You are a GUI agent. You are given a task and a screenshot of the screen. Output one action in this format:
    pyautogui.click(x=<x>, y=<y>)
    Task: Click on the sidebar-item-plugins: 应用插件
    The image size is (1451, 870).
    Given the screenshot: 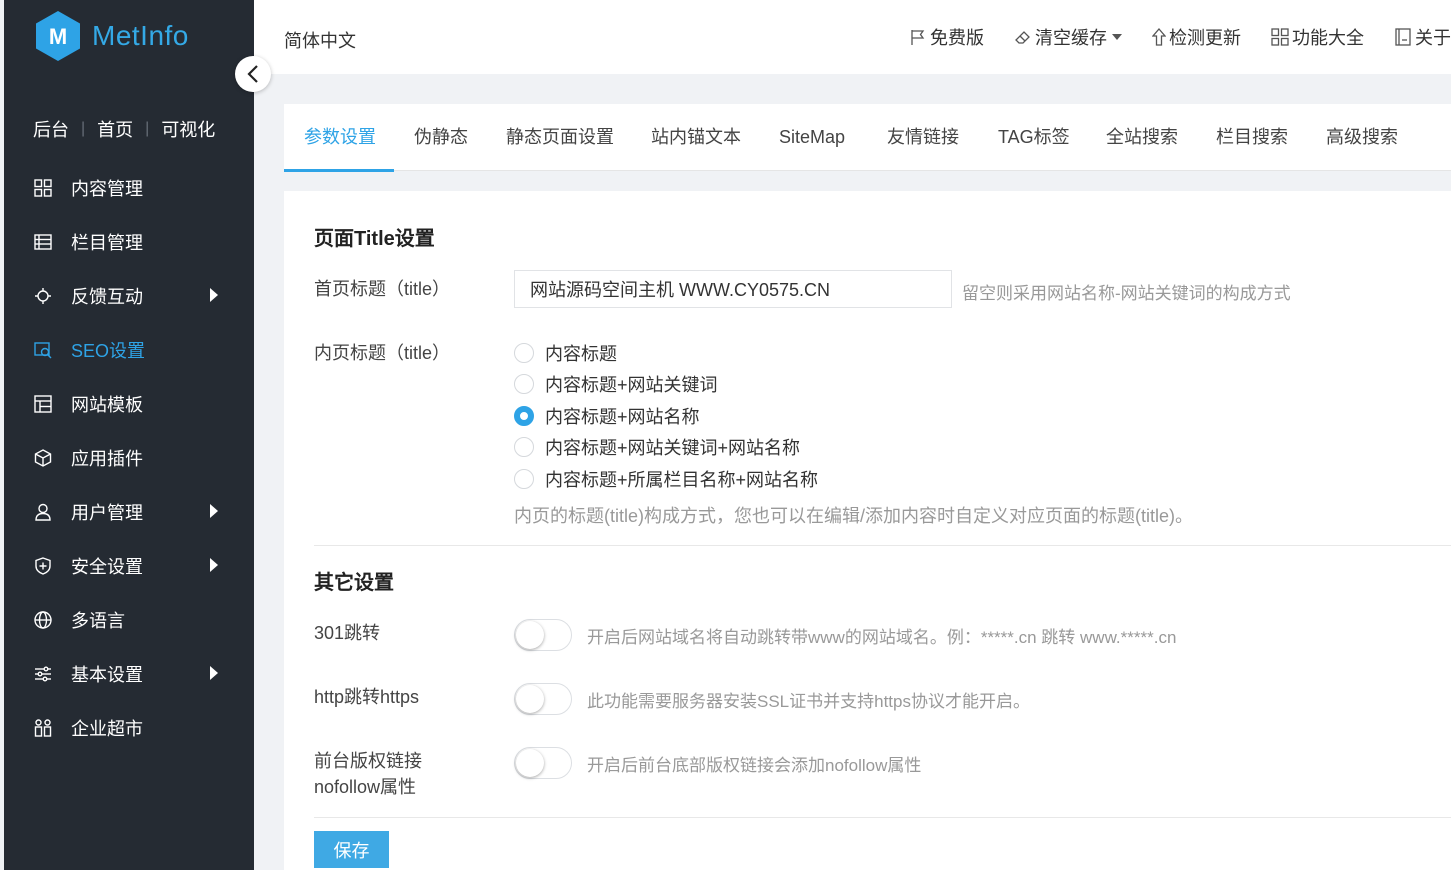 What is the action you would take?
    pyautogui.click(x=129, y=458)
    